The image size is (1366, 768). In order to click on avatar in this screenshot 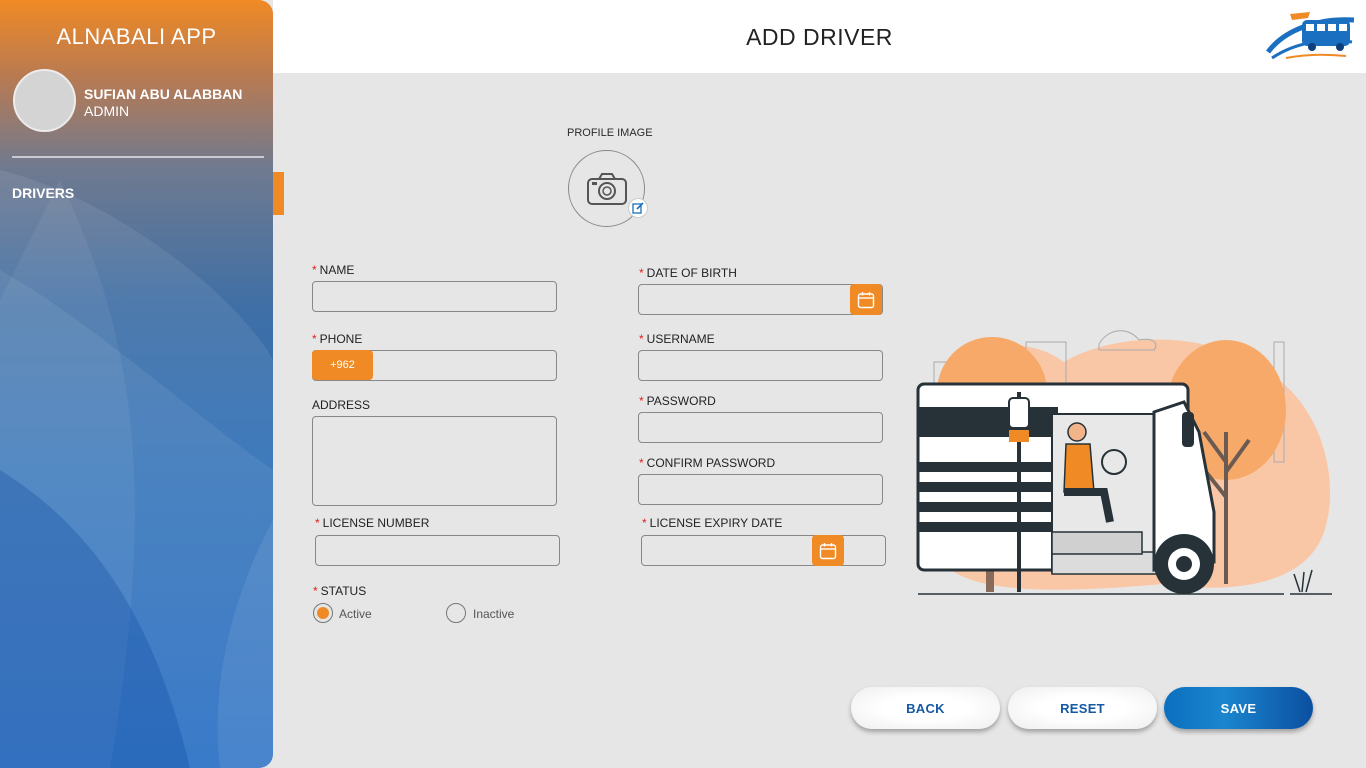, I will do `click(44, 100)`.